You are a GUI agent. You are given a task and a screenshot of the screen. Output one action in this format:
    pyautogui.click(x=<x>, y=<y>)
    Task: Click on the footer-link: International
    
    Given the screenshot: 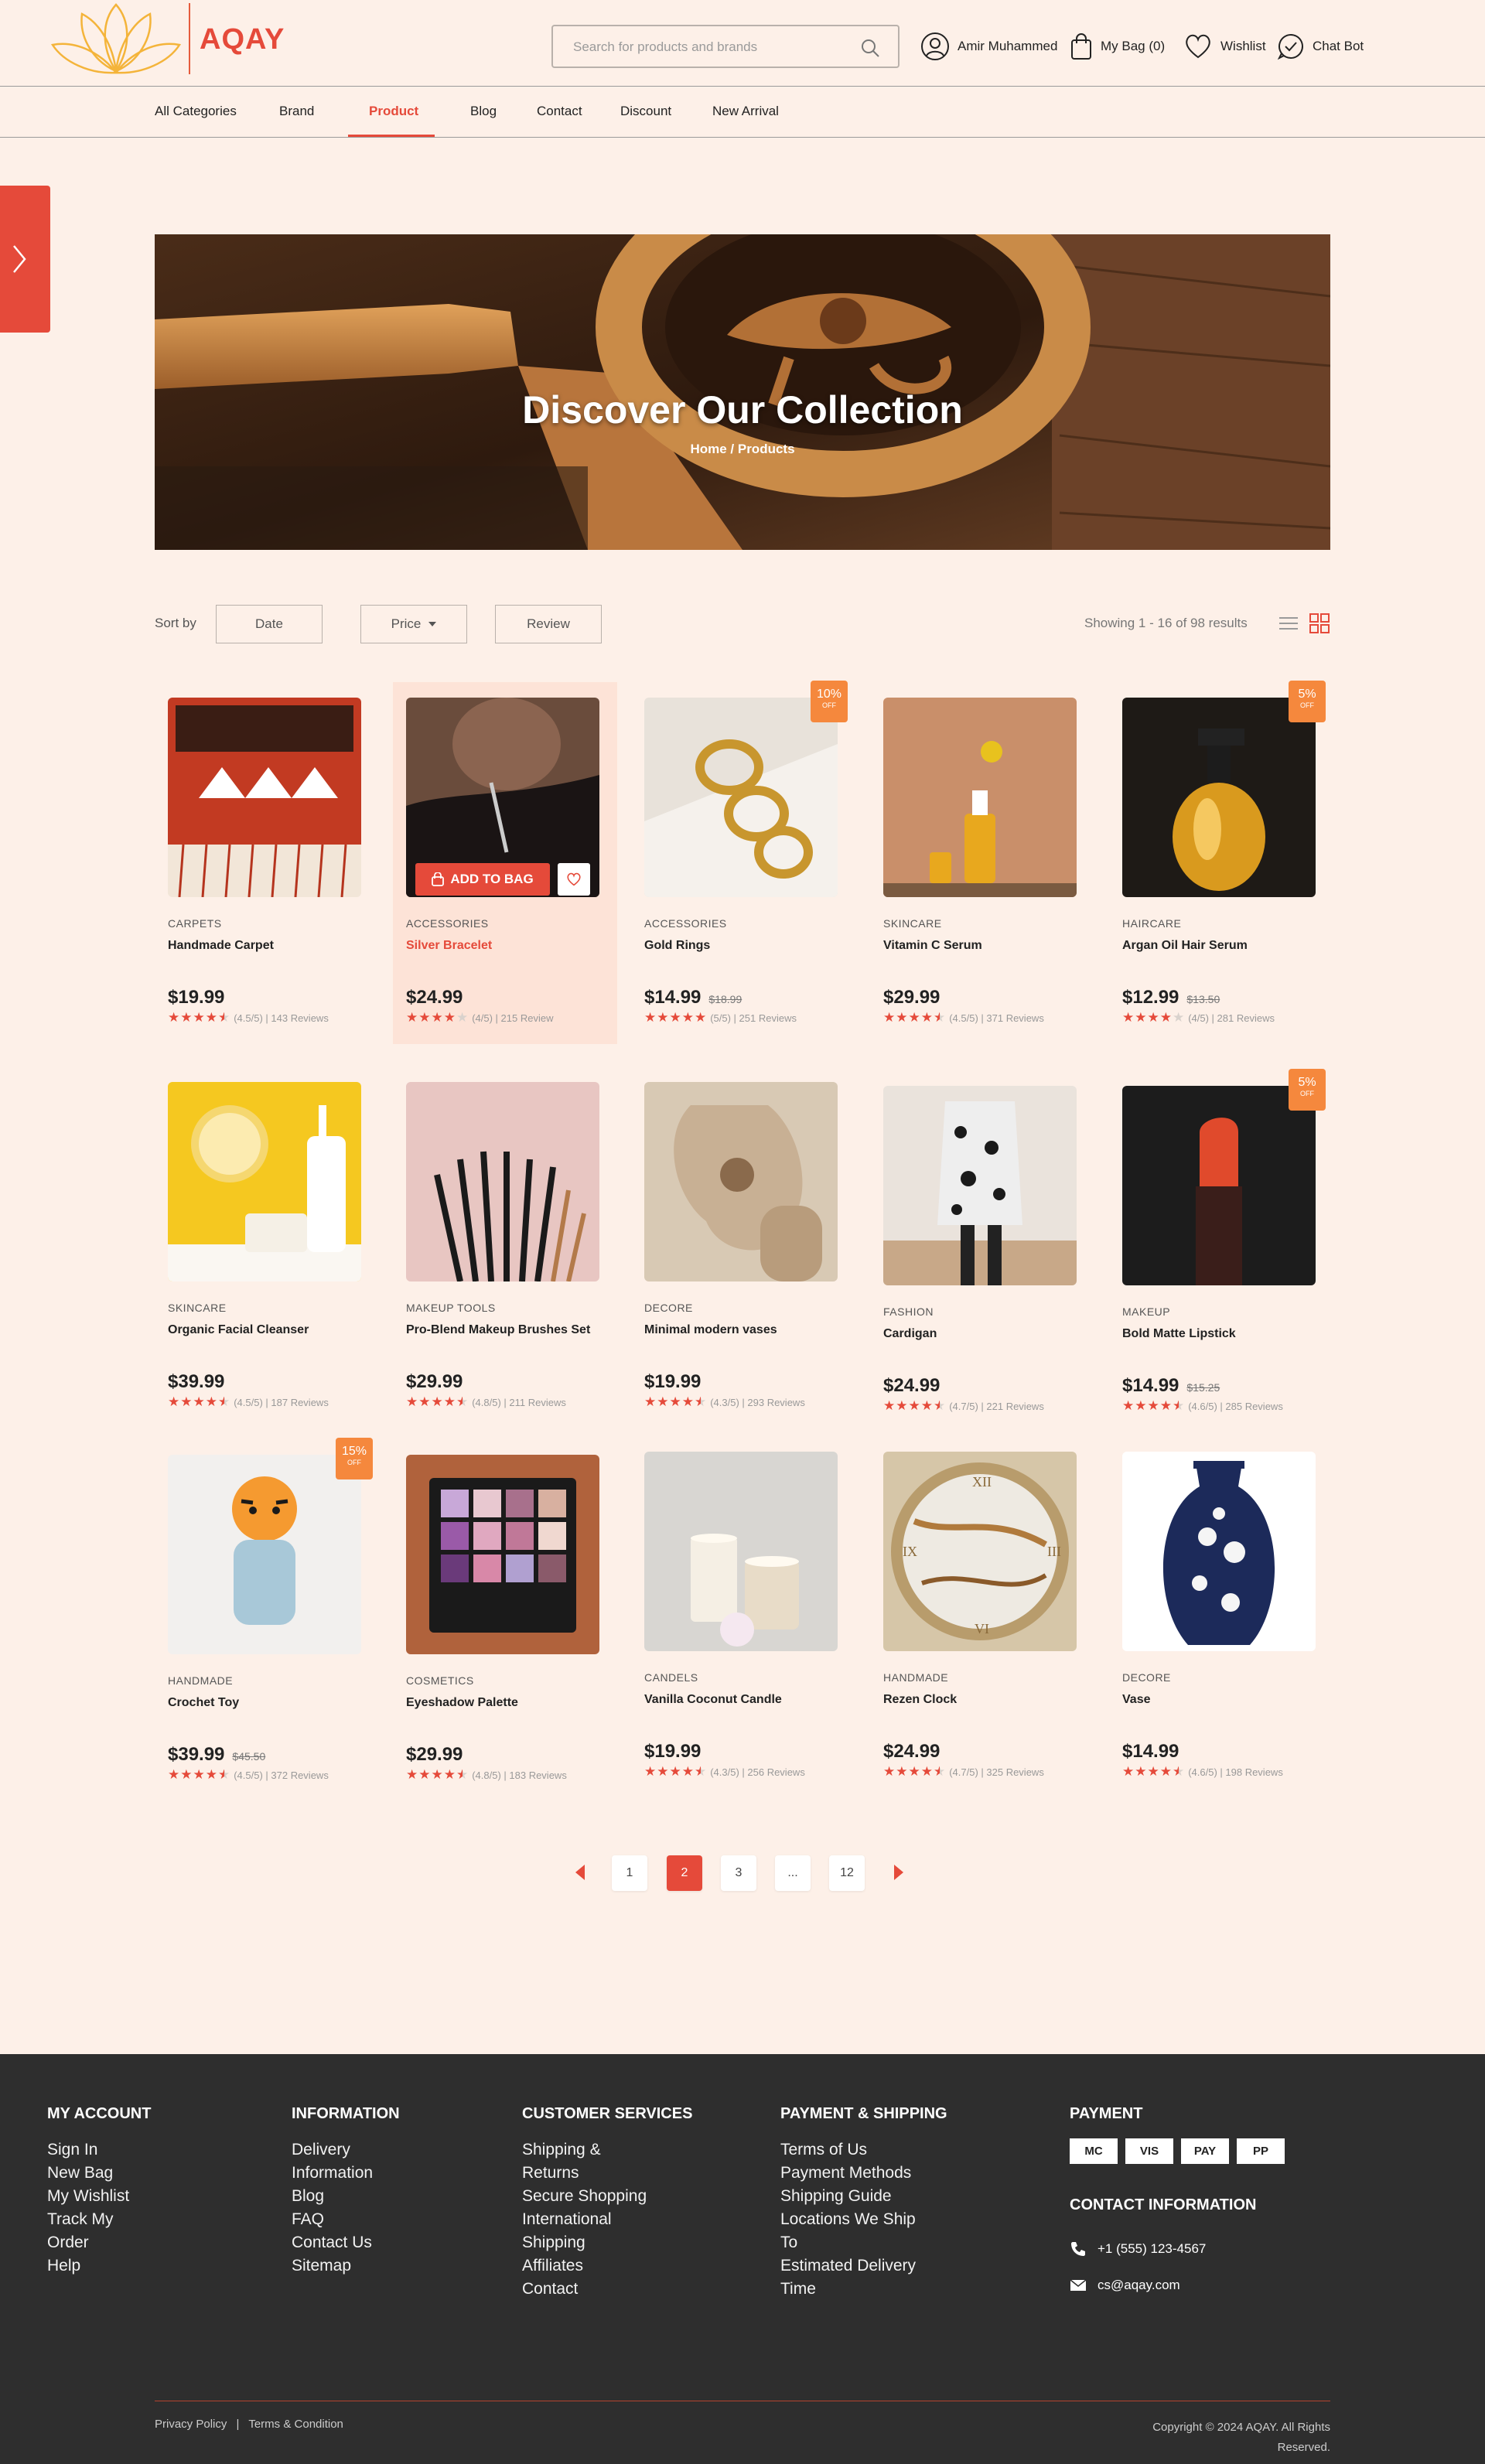 What is the action you would take?
    pyautogui.click(x=607, y=2219)
    